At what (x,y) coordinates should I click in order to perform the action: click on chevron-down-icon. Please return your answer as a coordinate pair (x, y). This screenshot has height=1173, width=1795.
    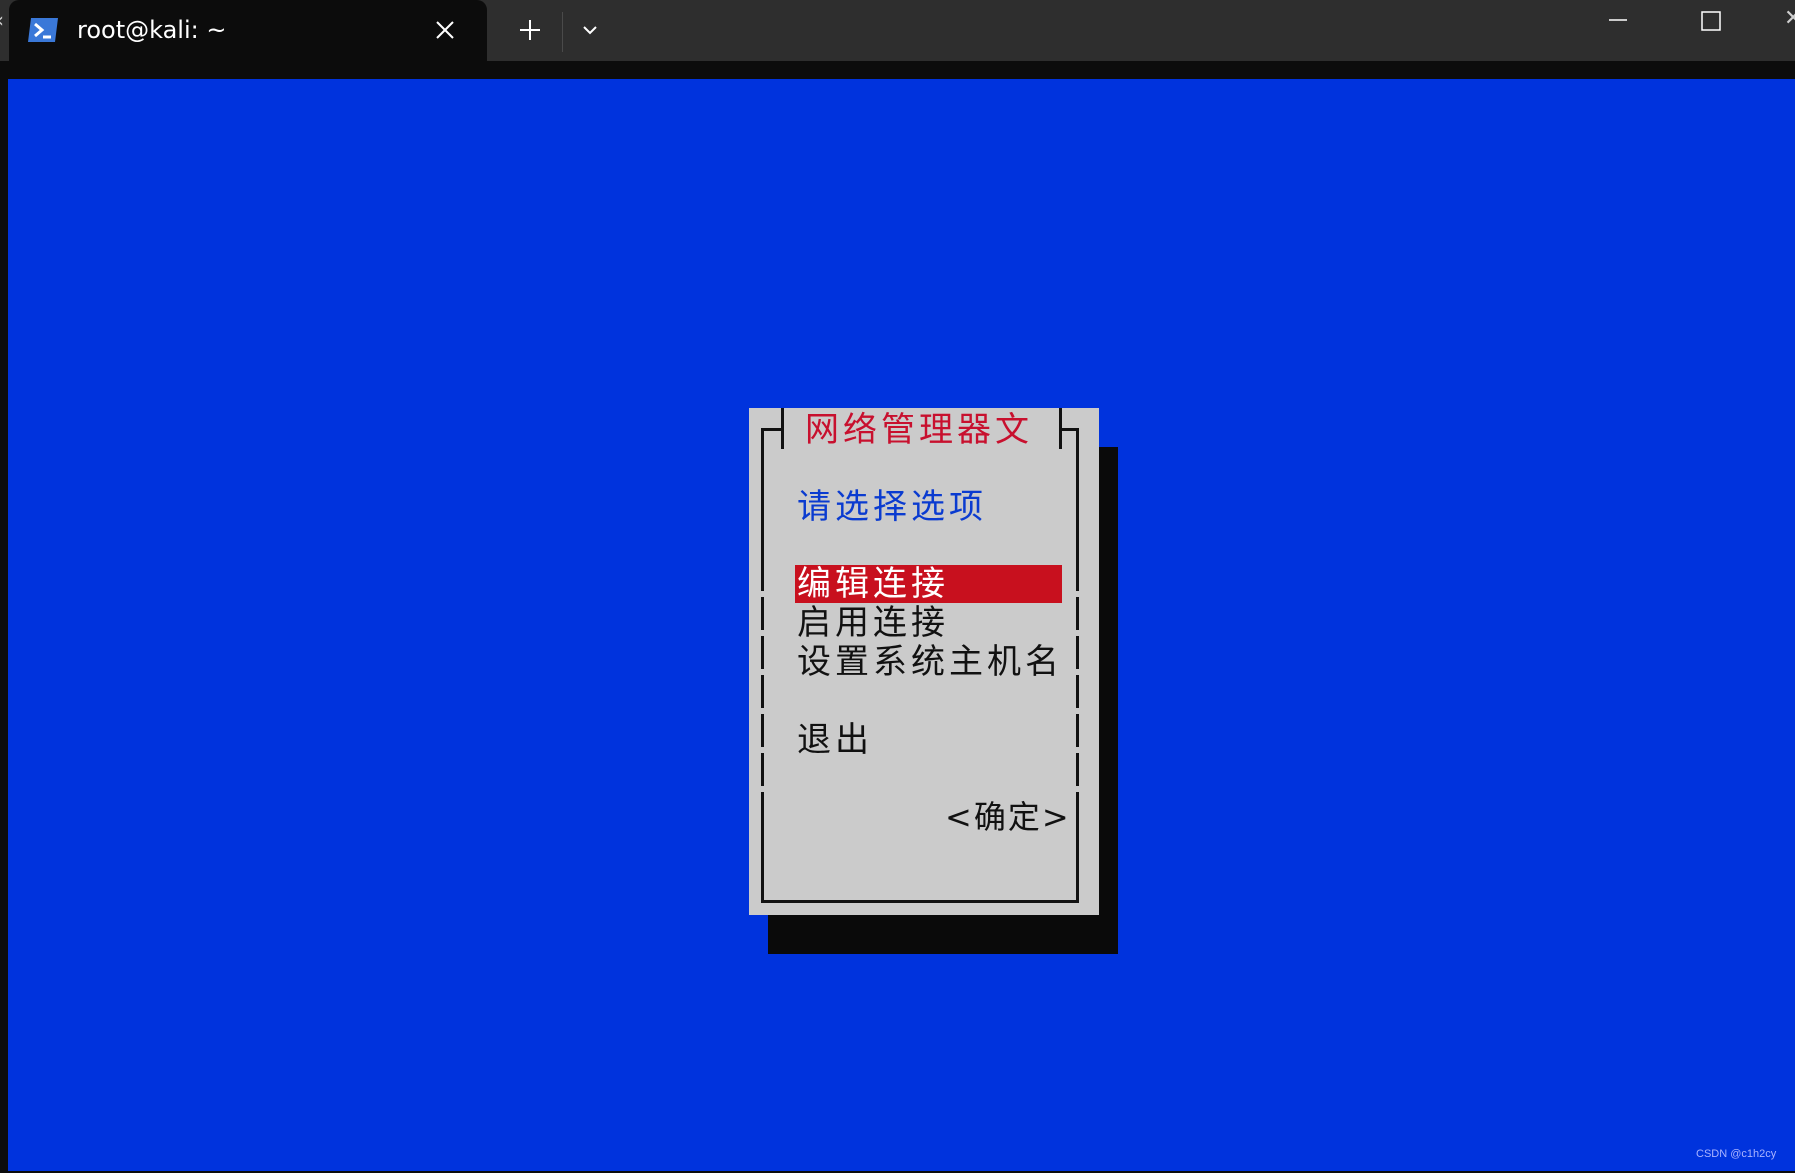
    Looking at the image, I should click on (590, 30).